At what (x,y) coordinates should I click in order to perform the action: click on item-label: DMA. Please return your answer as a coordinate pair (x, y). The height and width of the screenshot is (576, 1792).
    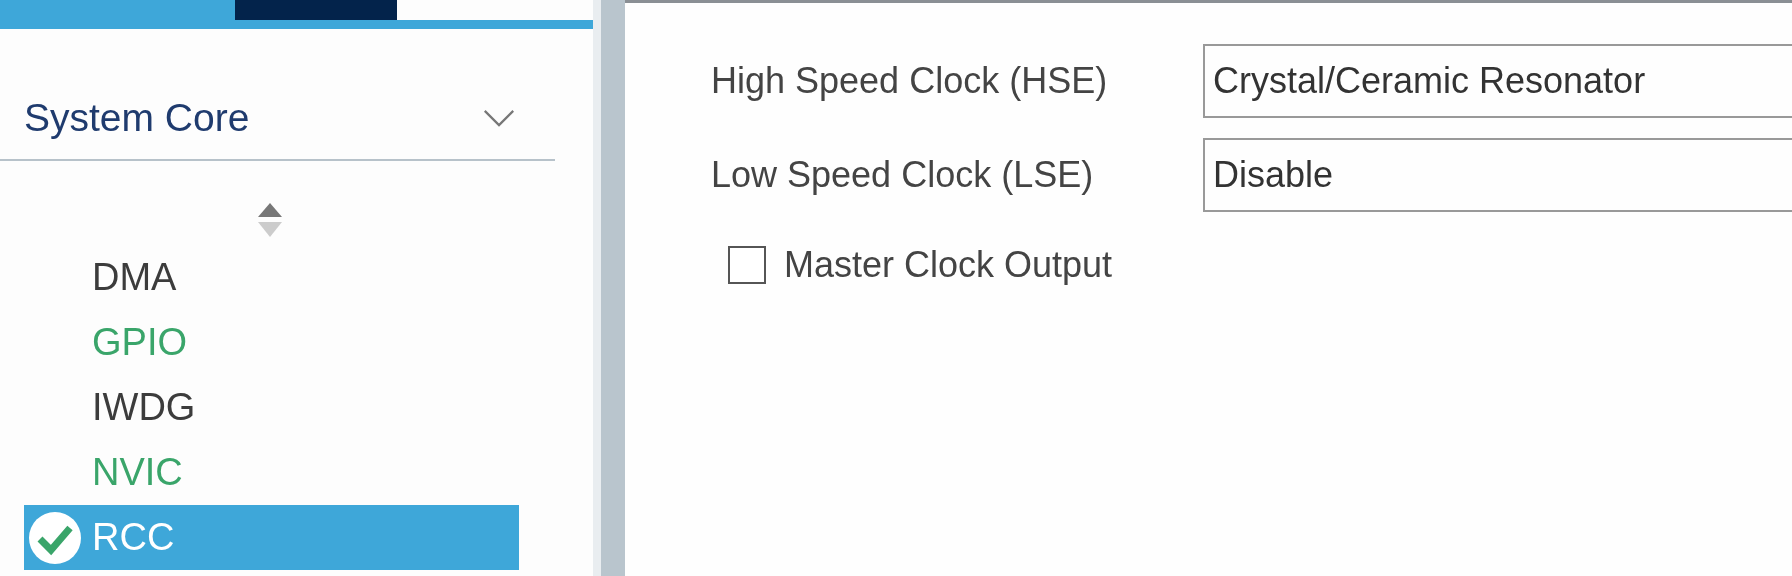
    Looking at the image, I should click on (134, 277).